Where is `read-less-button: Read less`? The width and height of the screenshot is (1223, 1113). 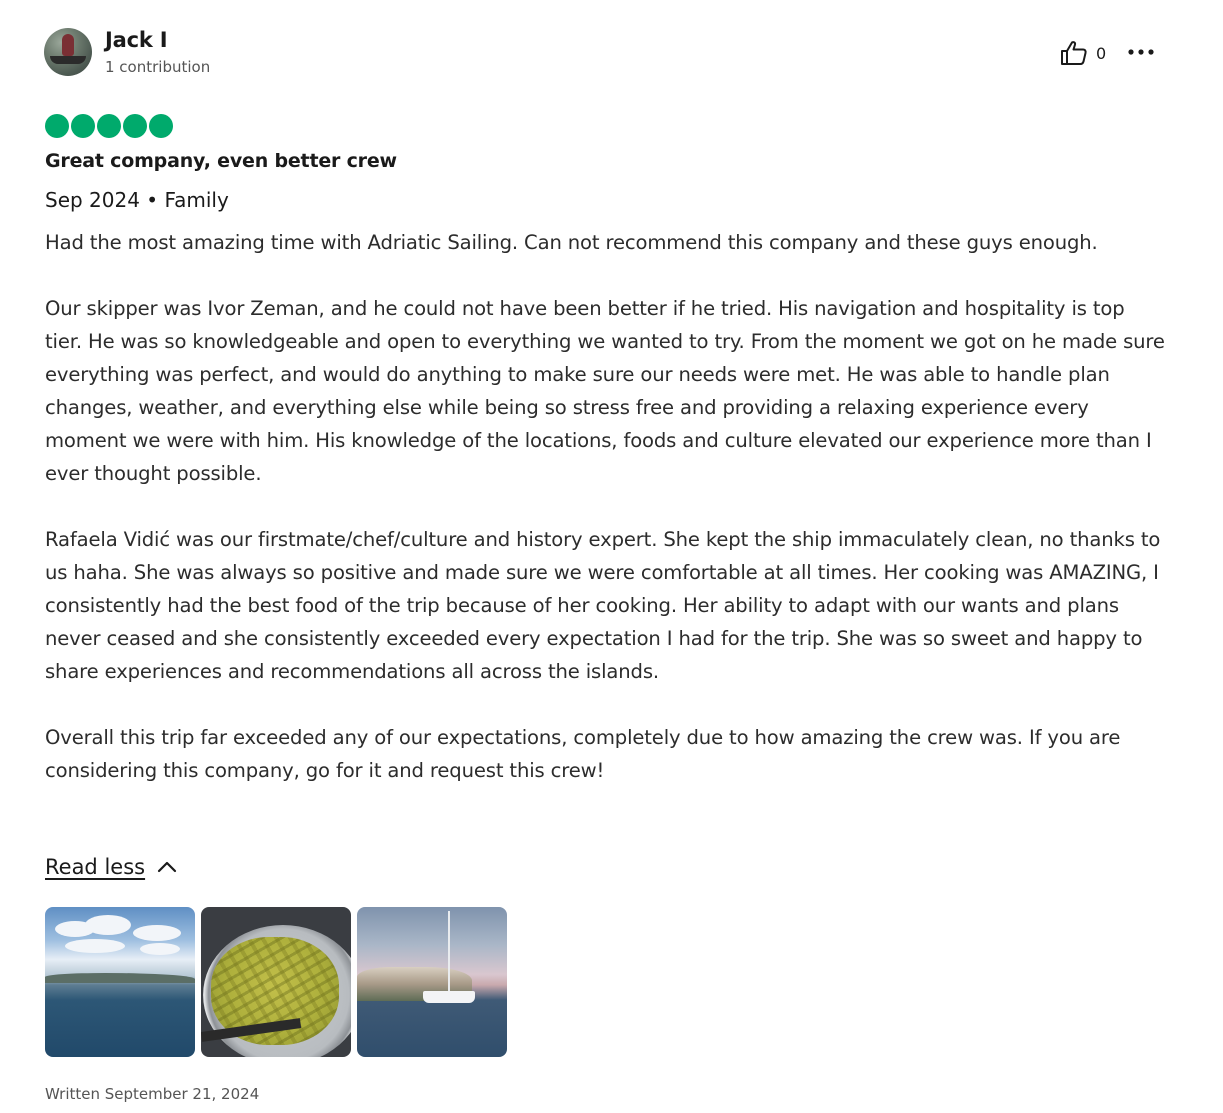 read-less-button: Read less is located at coordinates (111, 867).